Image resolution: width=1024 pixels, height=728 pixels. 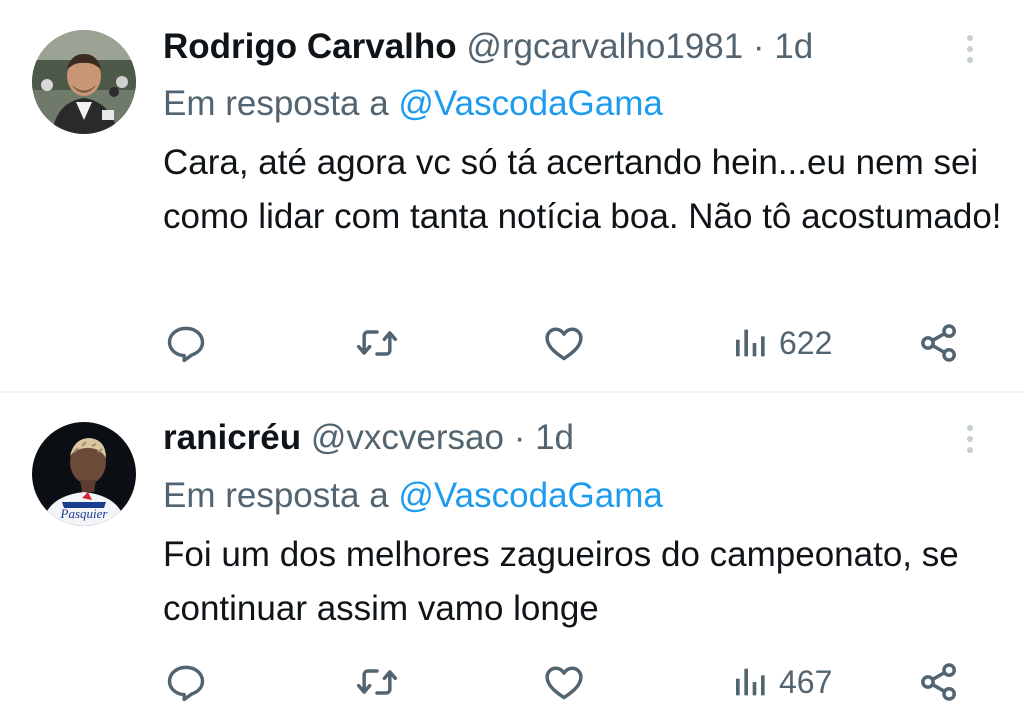 I want to click on tweet-actions: 467, so click(x=512, y=682).